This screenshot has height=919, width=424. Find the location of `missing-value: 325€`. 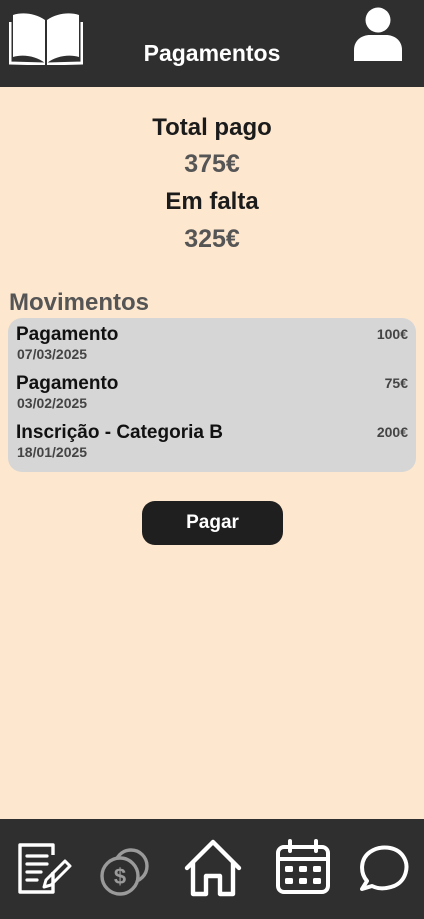

missing-value: 325€ is located at coordinates (212, 239).